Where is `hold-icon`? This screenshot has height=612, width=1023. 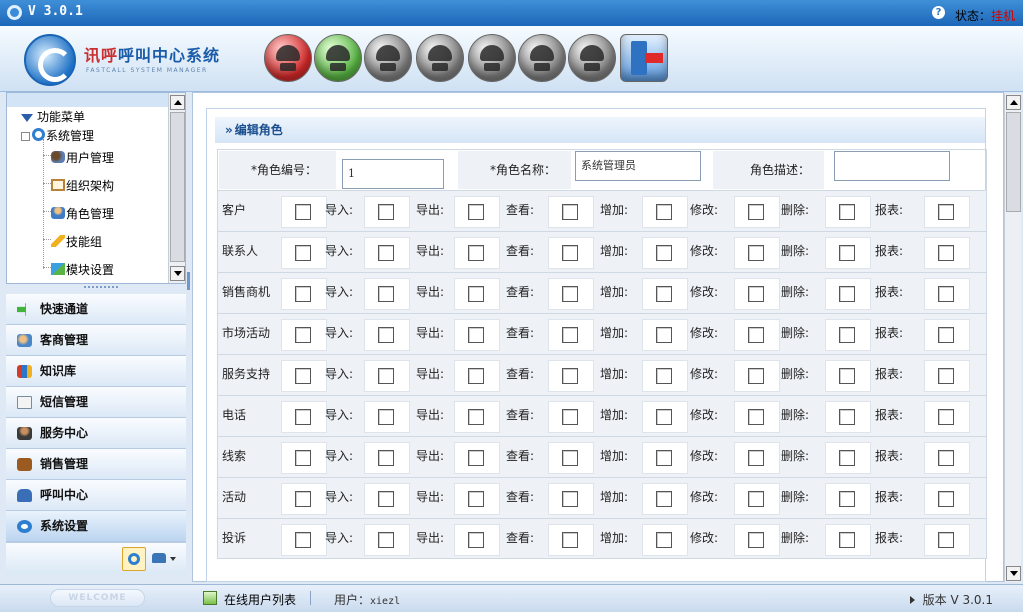
hold-icon is located at coordinates (592, 58).